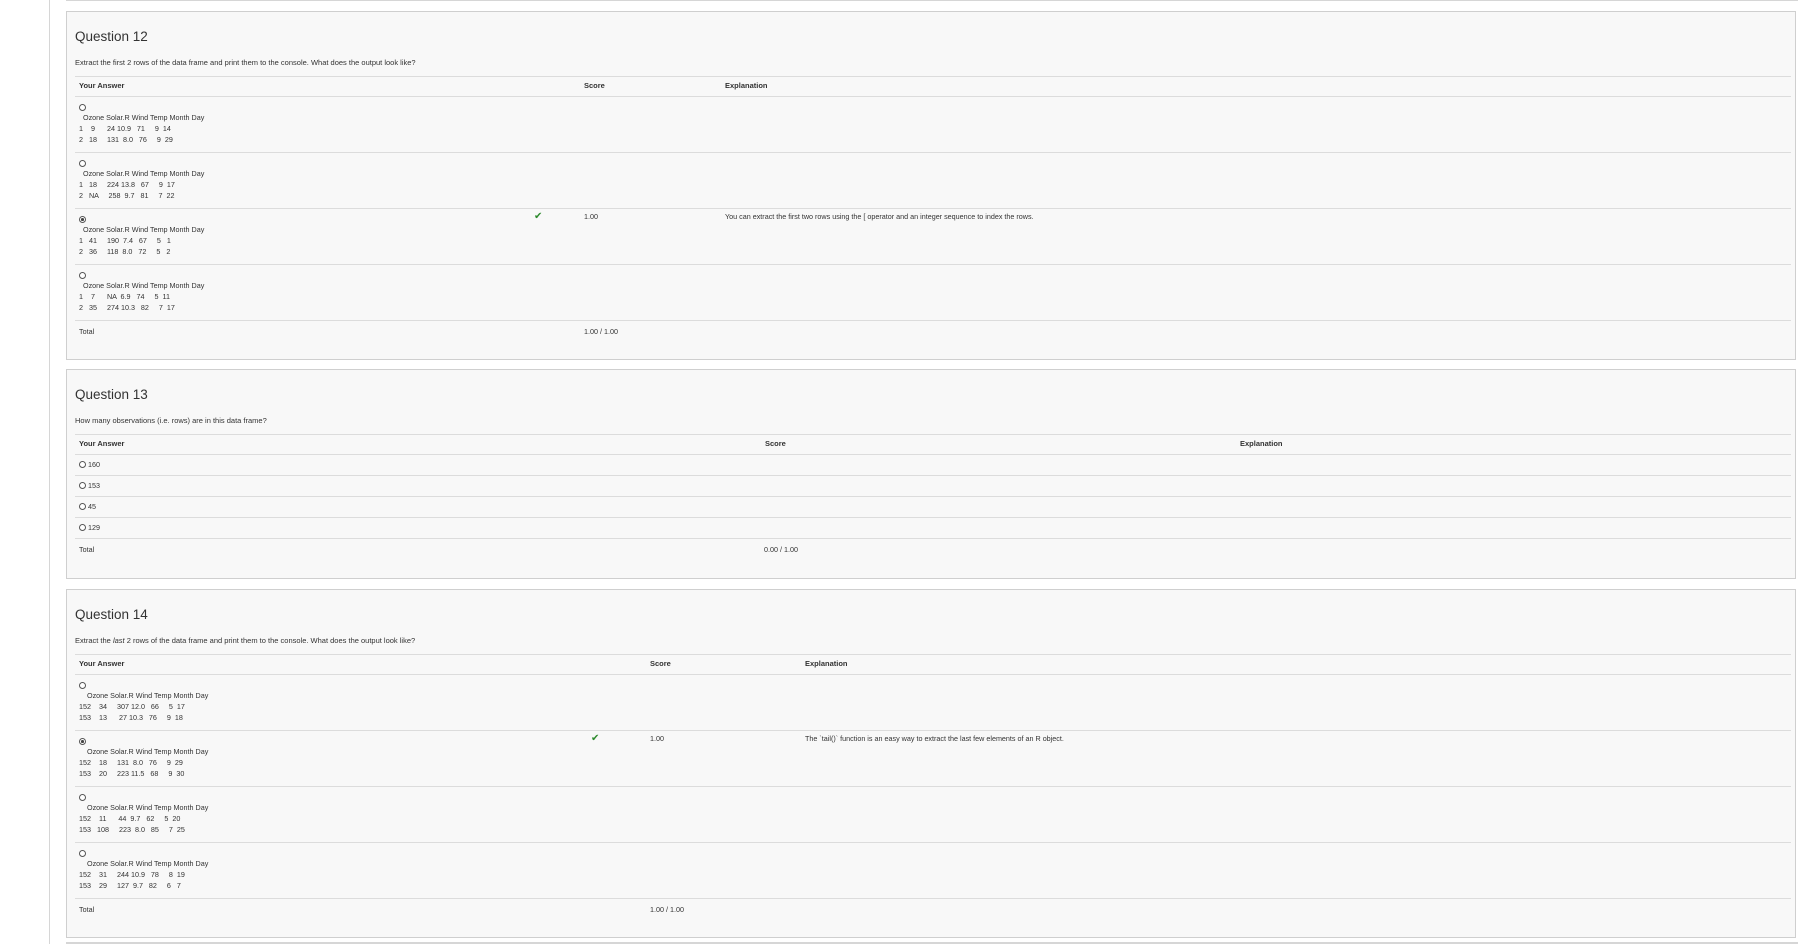 The height and width of the screenshot is (944, 1798). I want to click on answer-option: 129, so click(933, 527).